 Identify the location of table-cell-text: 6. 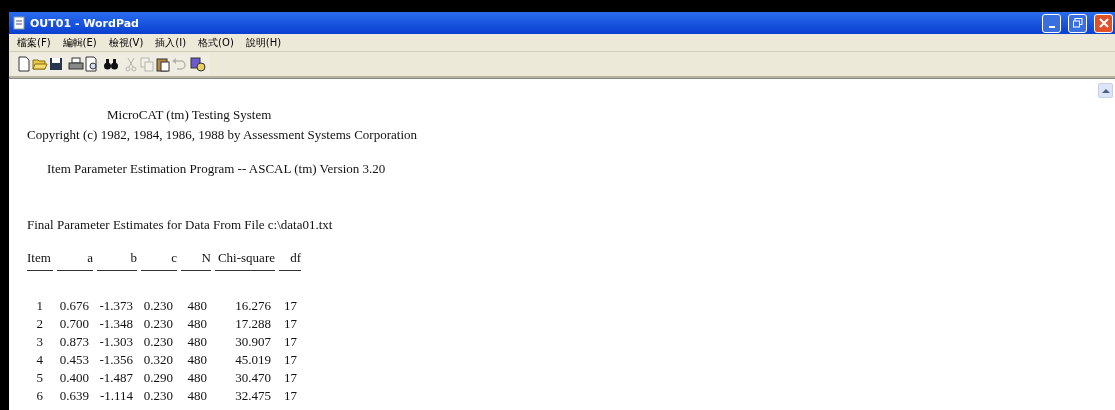
(39, 396).